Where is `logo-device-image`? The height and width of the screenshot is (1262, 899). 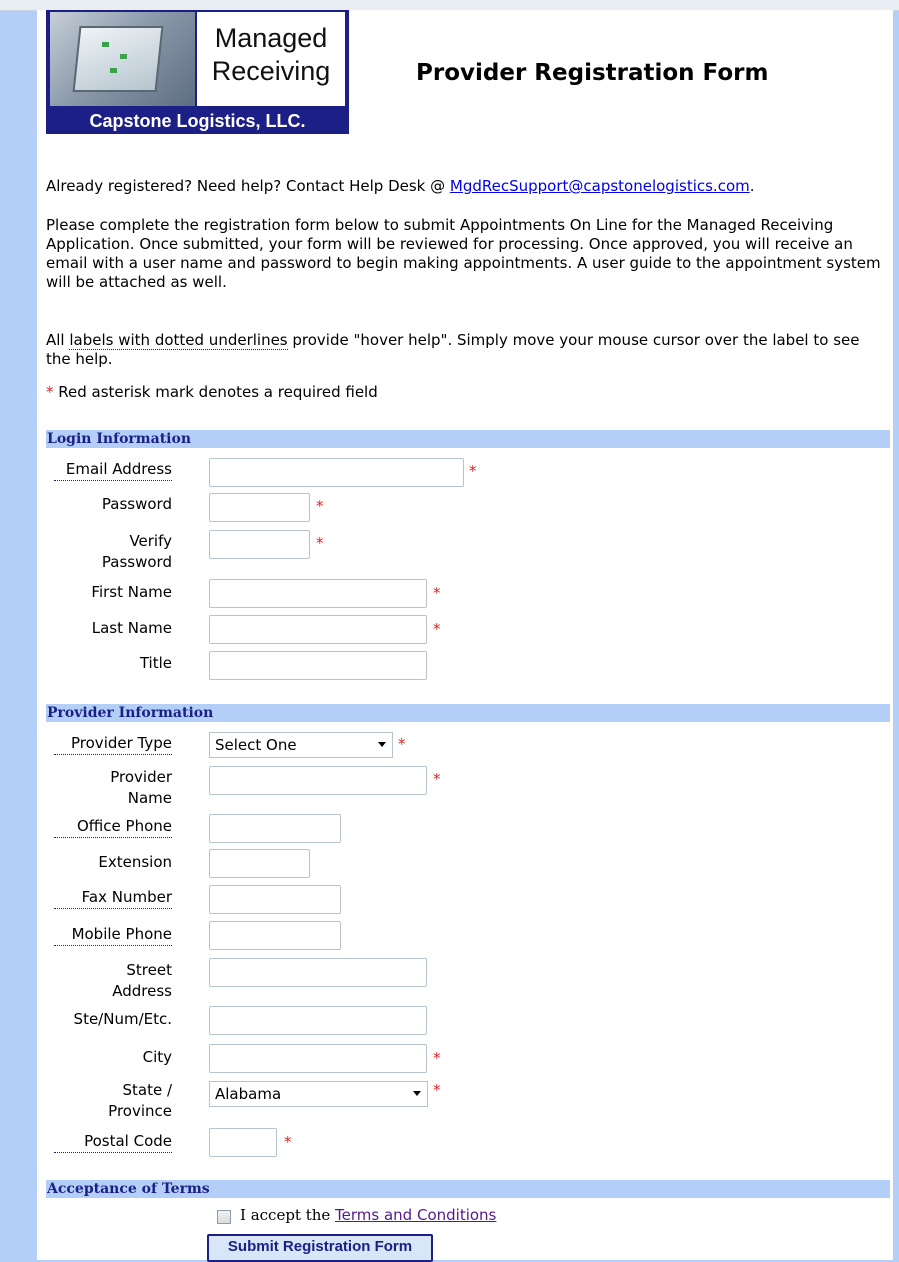
logo-device-image is located at coordinates (122, 59).